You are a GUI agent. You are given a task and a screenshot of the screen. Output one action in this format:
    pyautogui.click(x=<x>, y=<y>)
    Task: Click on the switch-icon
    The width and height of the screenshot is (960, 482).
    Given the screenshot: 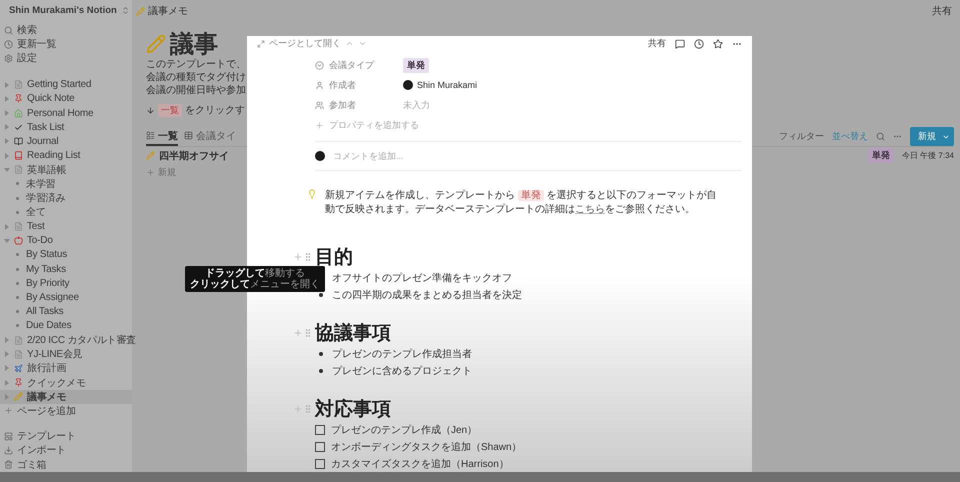 What is the action you would take?
    pyautogui.click(x=125, y=10)
    